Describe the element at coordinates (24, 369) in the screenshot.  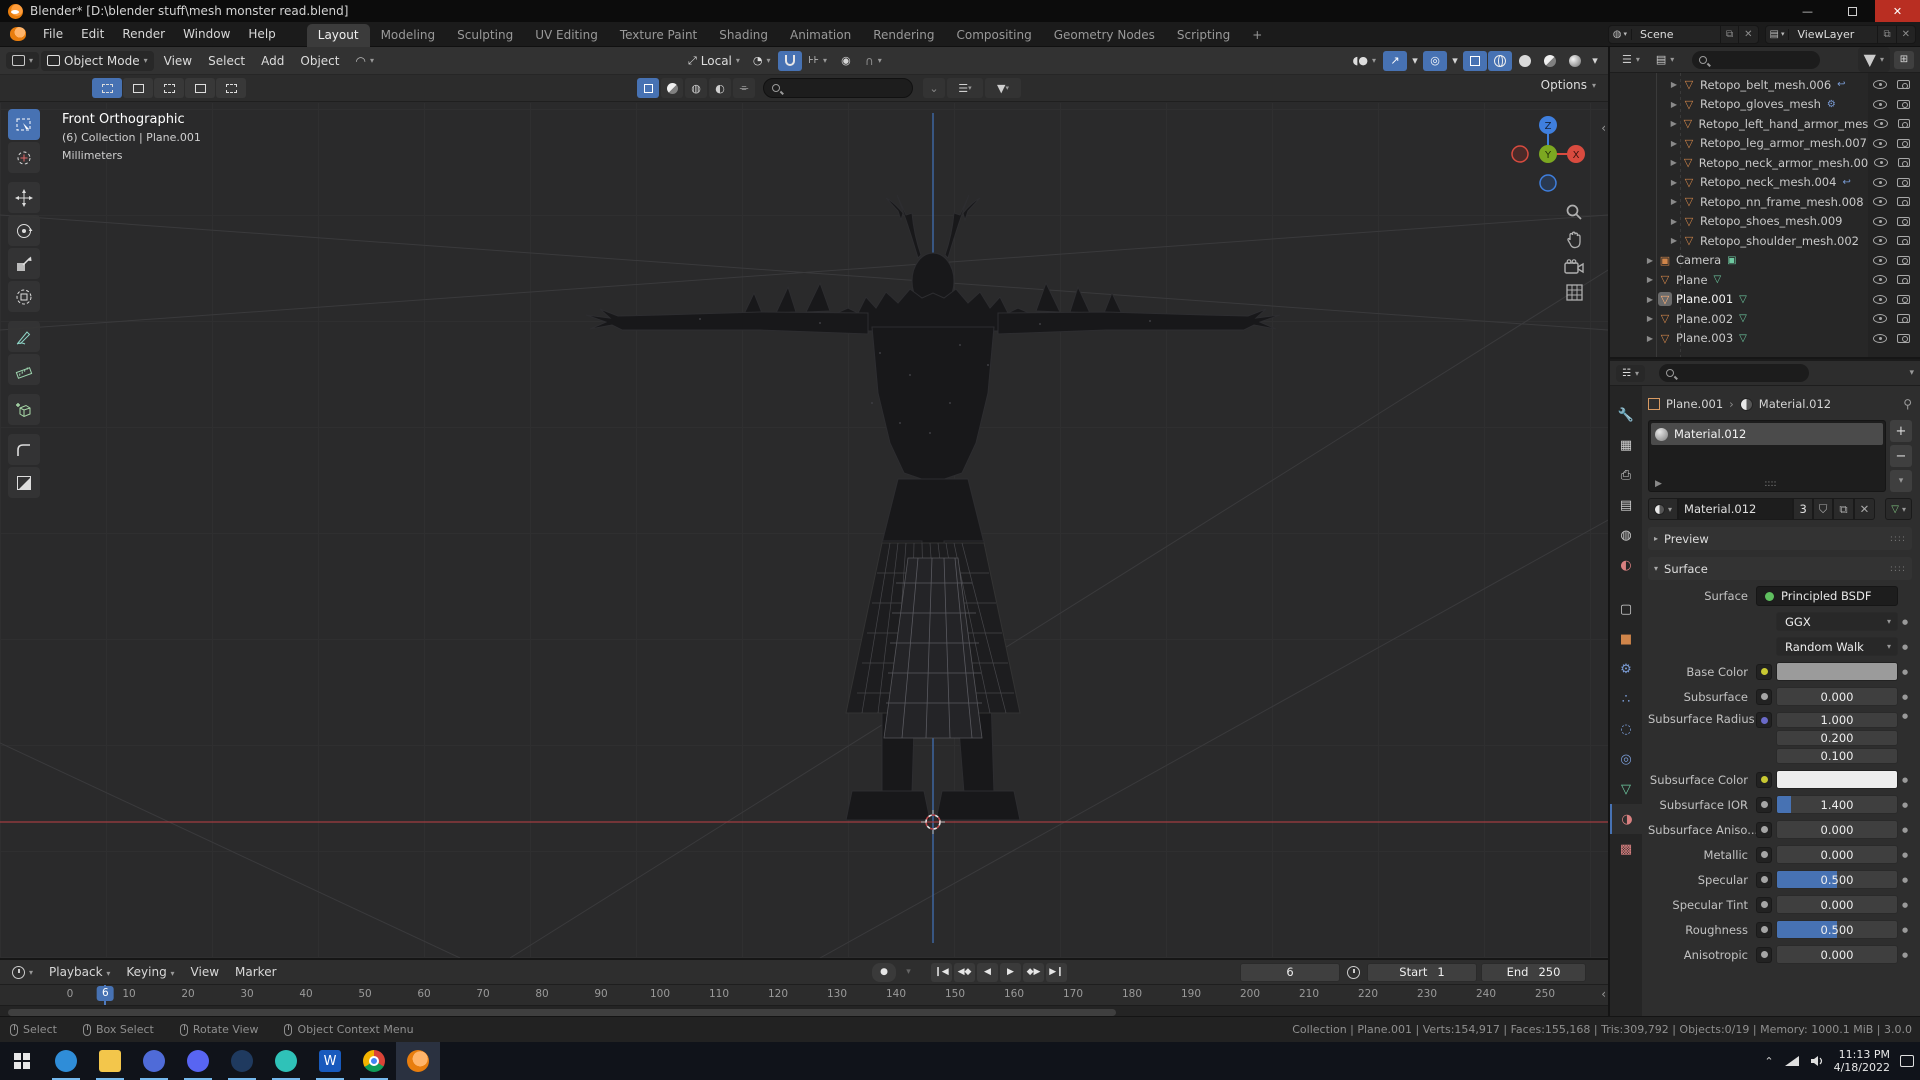
I see `tool-measure` at that location.